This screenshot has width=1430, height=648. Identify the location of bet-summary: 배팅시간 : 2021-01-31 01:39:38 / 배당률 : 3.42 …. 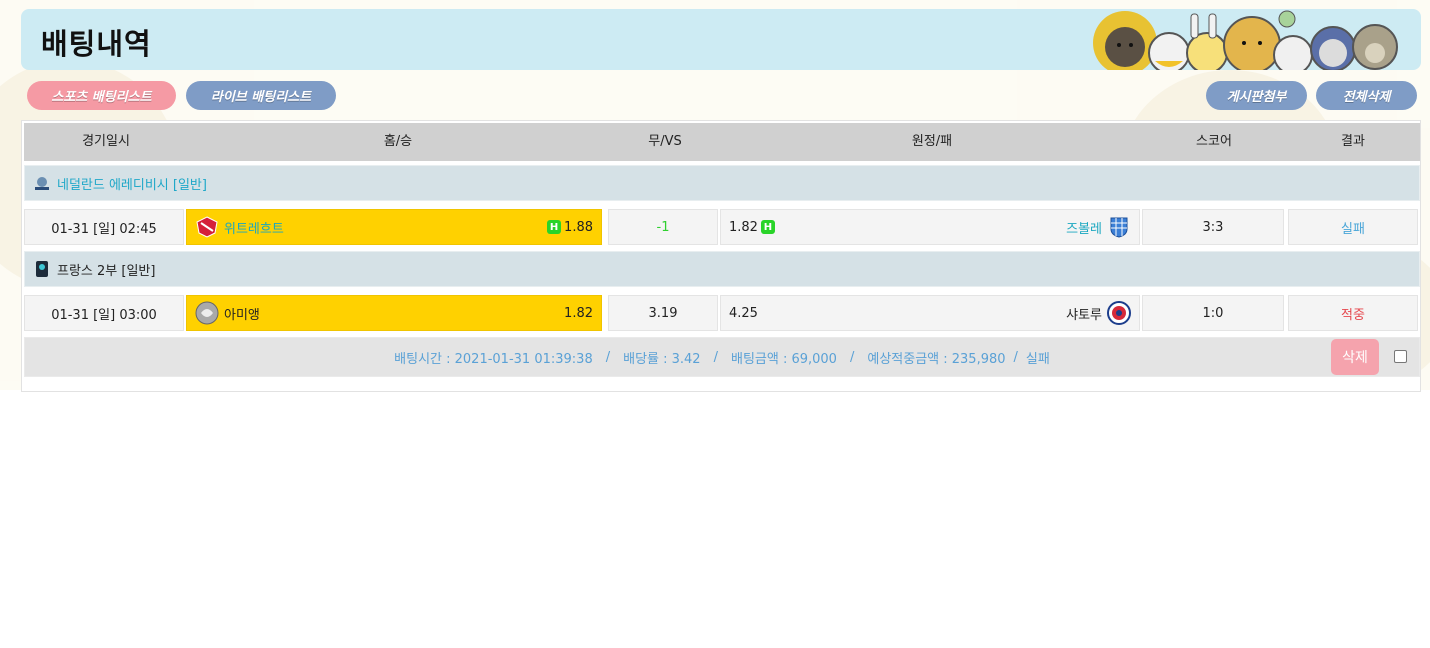
(722, 357).